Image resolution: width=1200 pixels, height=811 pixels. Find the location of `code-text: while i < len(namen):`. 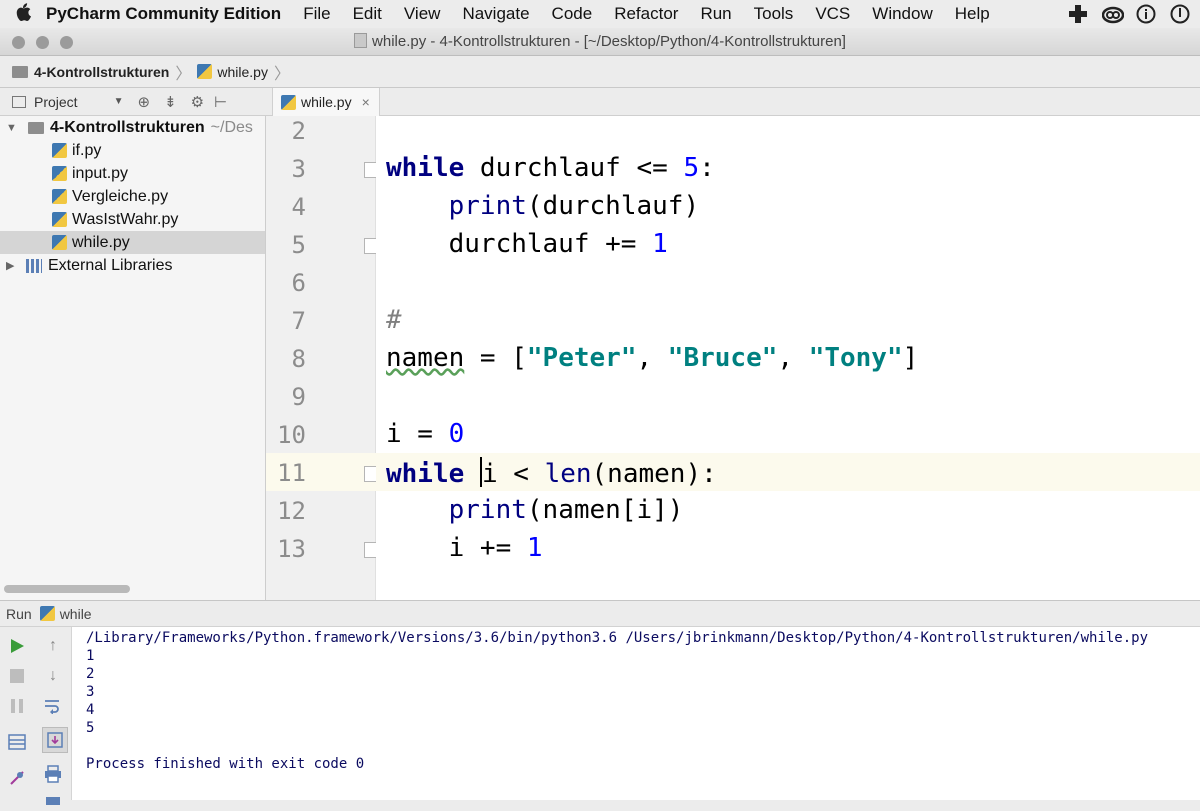

code-text: while i < len(namen): is located at coordinates (551, 473).